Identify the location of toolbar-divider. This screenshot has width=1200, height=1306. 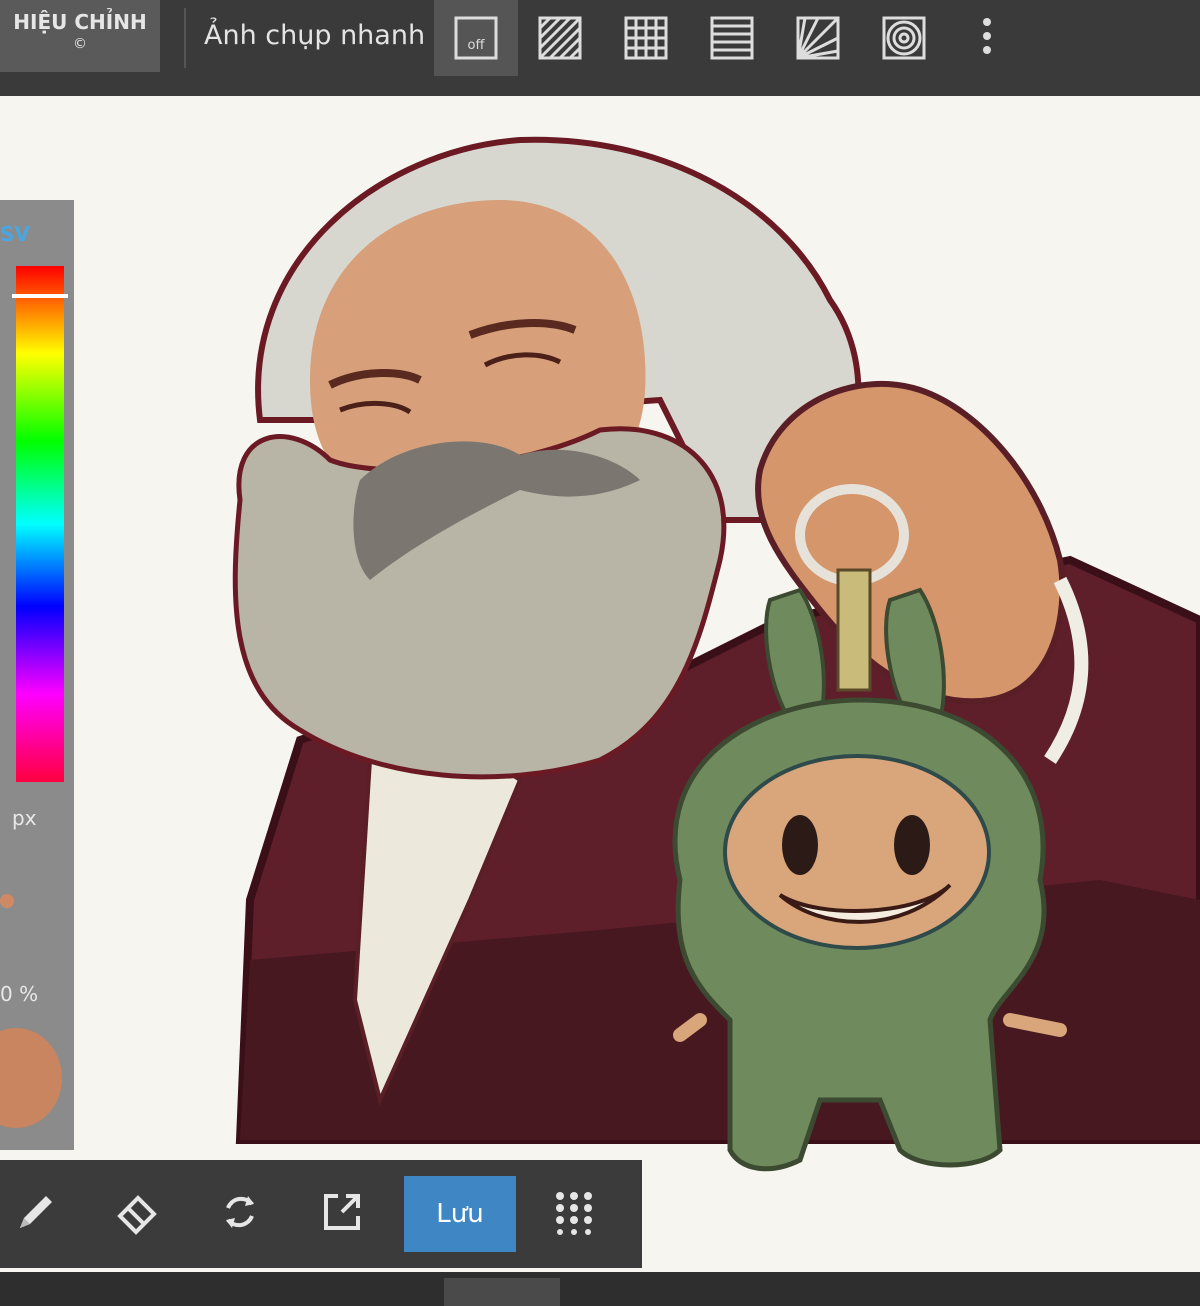
(185, 38).